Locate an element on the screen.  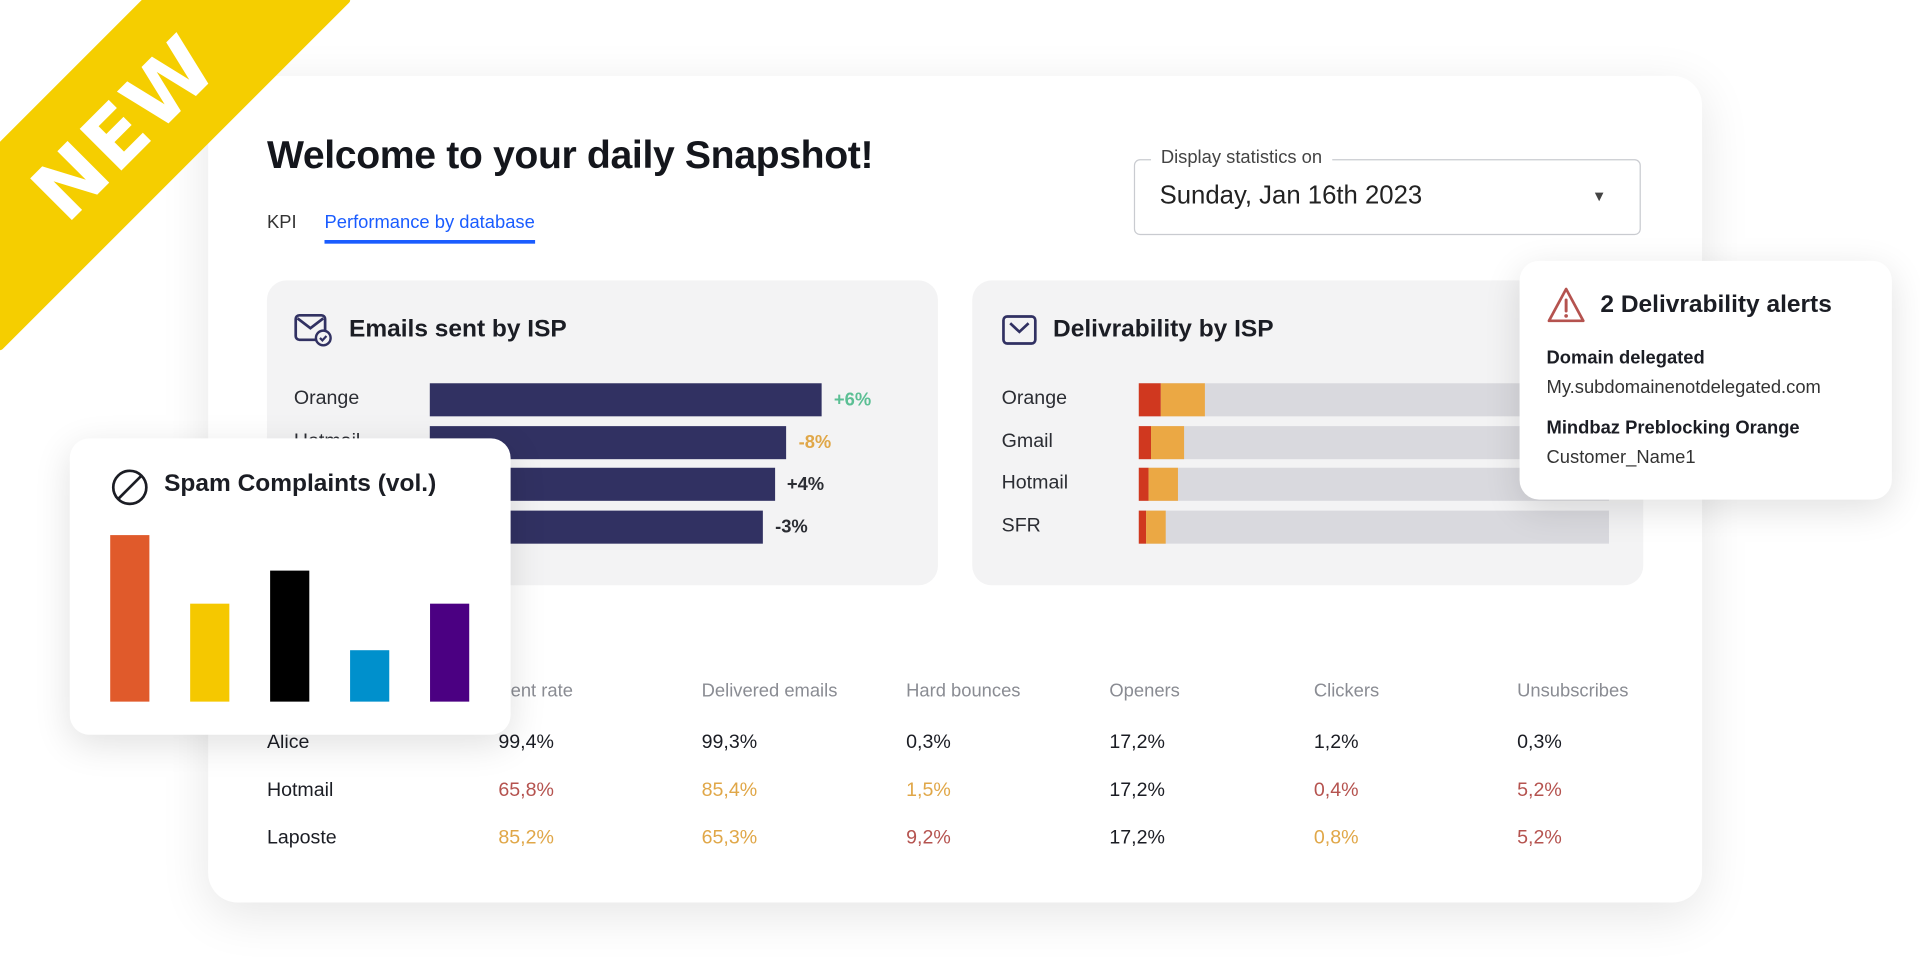
prohibited-icon is located at coordinates (129, 487).